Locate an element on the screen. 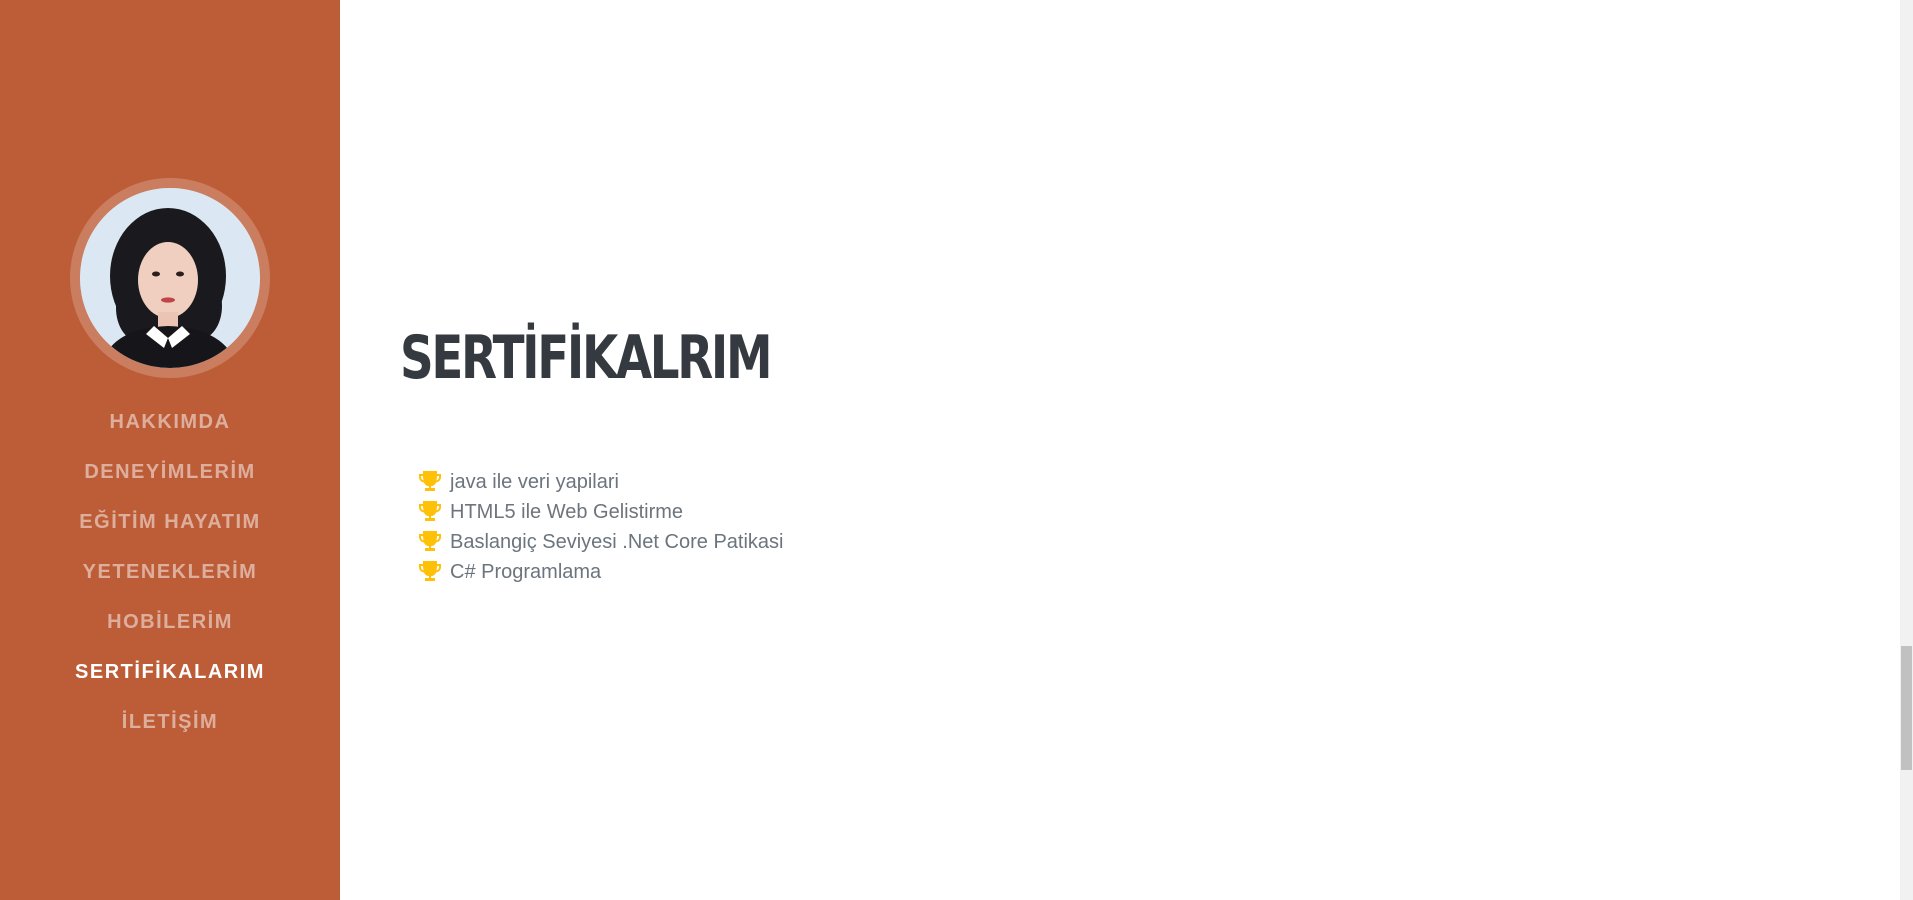 The width and height of the screenshot is (1913, 900). nav-item-deneyimlerim: DENEYİMLERİM is located at coordinates (170, 475).